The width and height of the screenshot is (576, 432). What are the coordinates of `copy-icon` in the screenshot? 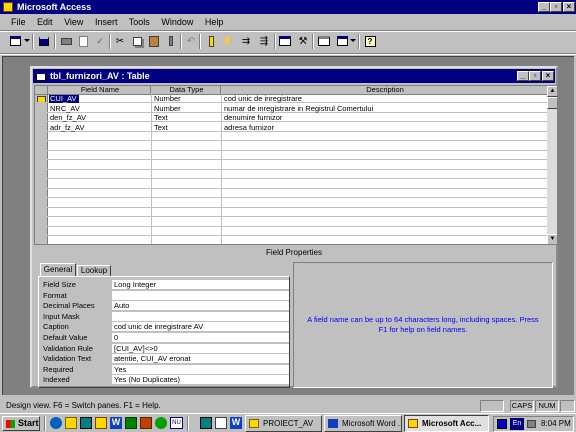 It's located at (137, 41).